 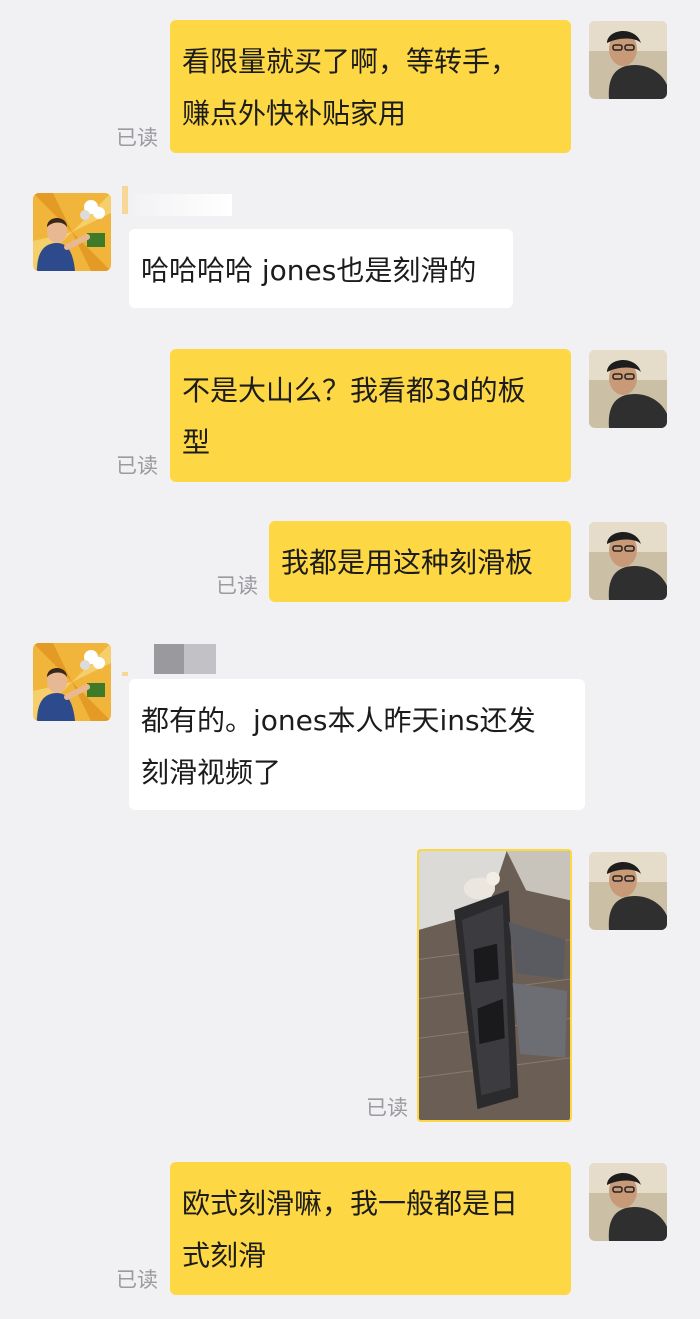 What do you see at coordinates (211, 772) in the screenshot?
I see `message-text-line: 刻滑视频了` at bounding box center [211, 772].